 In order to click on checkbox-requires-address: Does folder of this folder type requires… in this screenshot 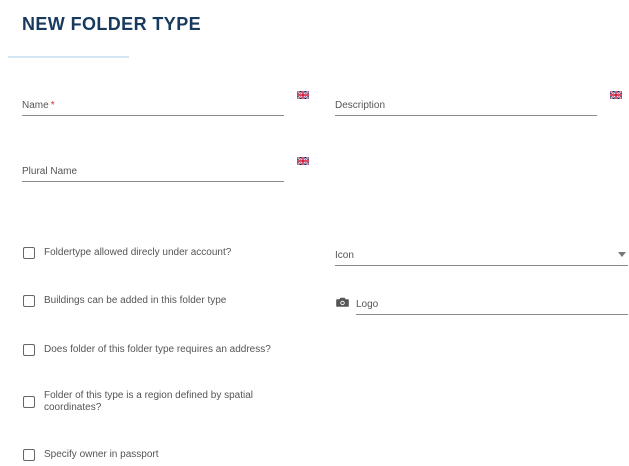, I will do `click(147, 350)`.